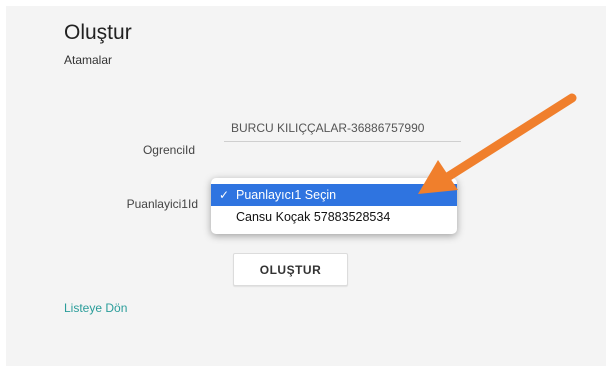 This screenshot has height=371, width=614. I want to click on annotation-arrow-icon, so click(497, 143).